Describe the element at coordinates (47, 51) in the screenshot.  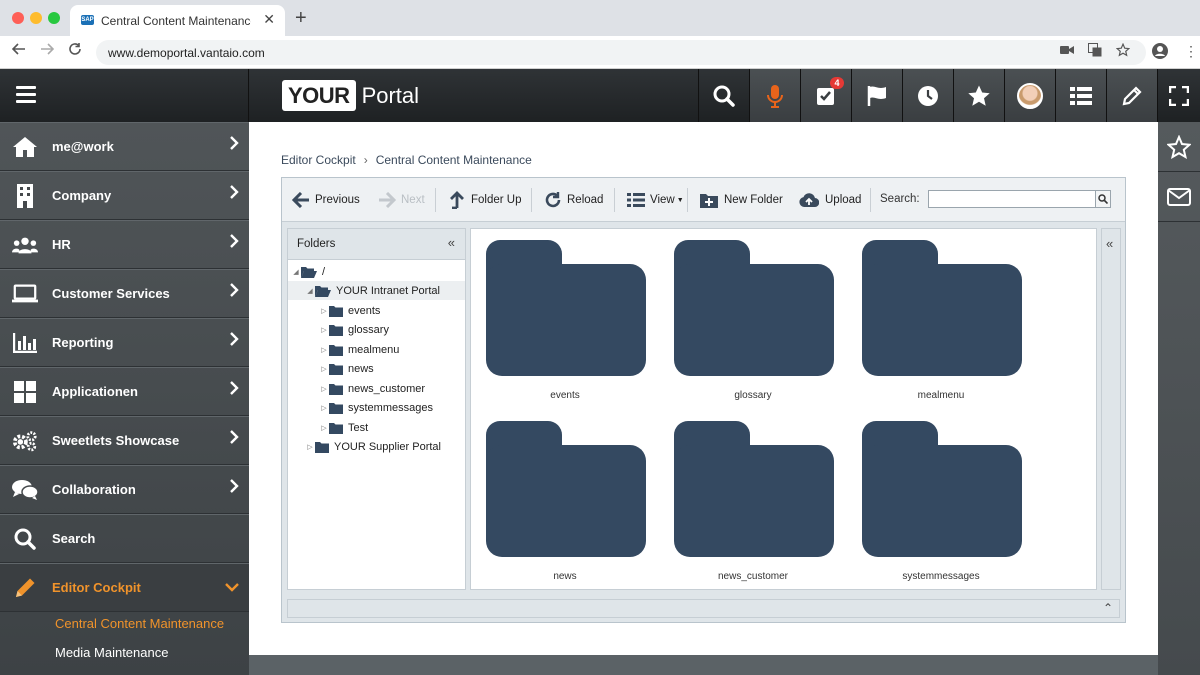
I see `forward-icon` at that location.